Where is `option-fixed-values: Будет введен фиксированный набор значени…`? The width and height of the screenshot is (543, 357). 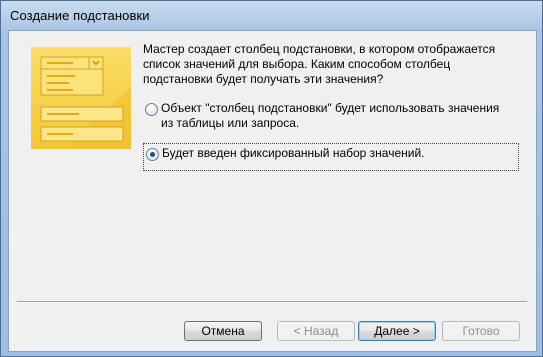 option-fixed-values: Будет введен фиксированный набор значени… is located at coordinates (331, 157).